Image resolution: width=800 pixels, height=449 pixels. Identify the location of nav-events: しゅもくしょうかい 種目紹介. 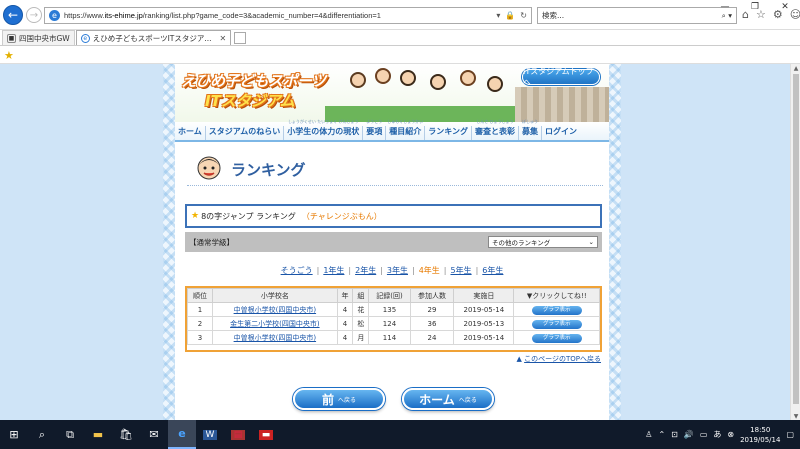
(406, 129).